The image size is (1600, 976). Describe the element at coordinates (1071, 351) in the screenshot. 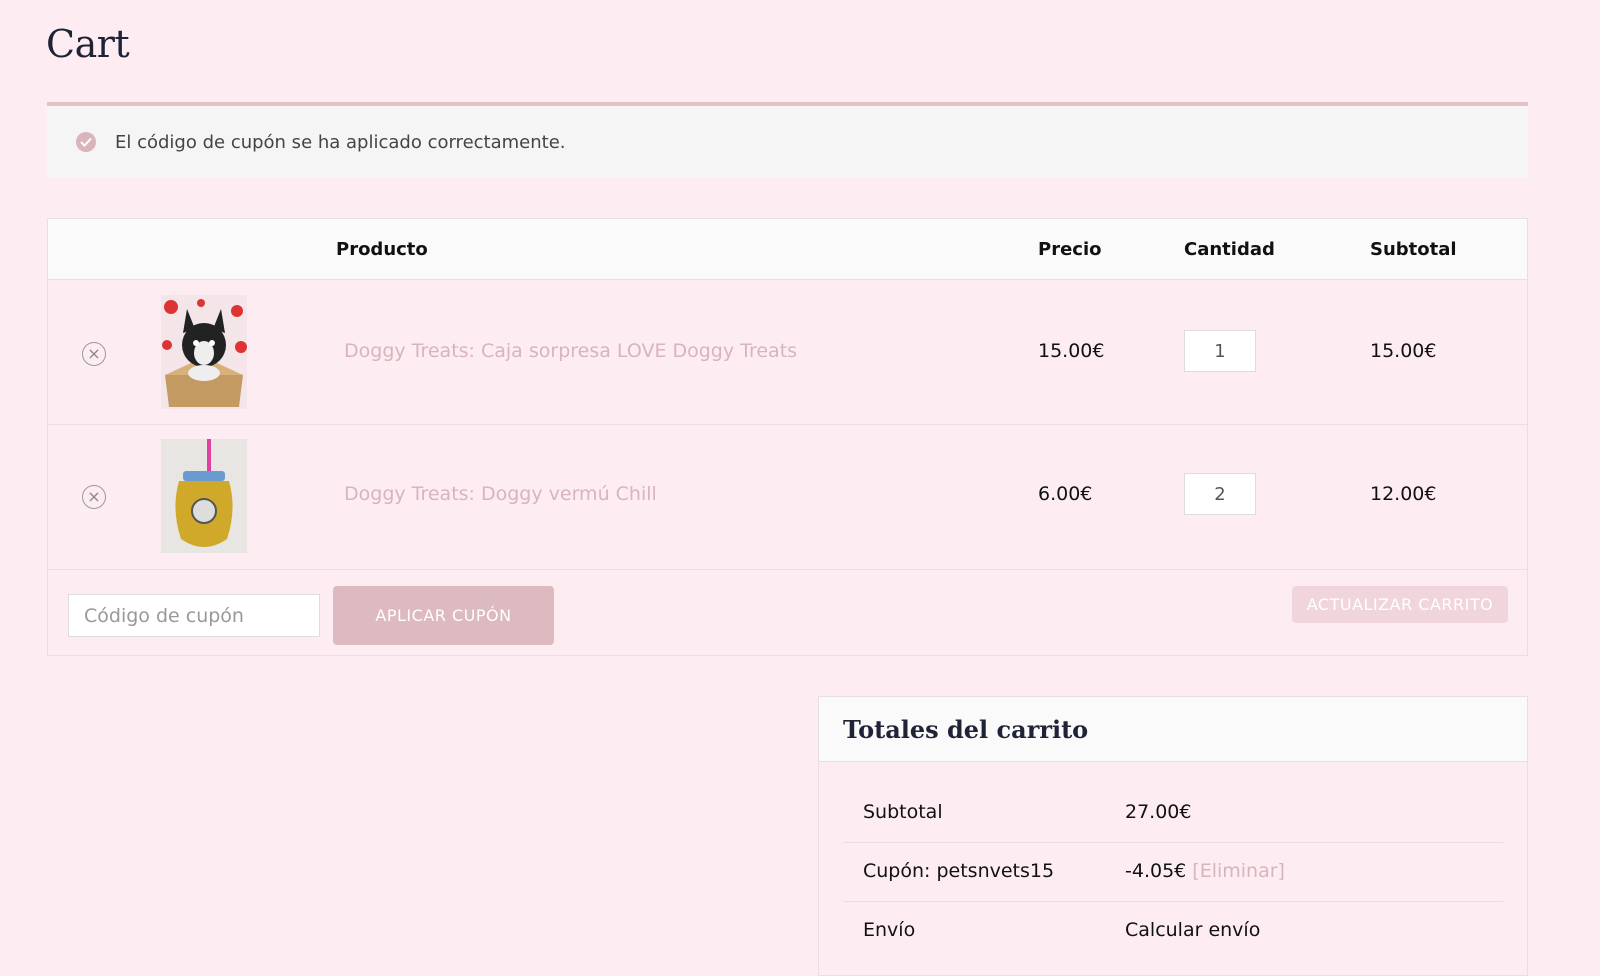

I see `product-price: 15.00€` at that location.